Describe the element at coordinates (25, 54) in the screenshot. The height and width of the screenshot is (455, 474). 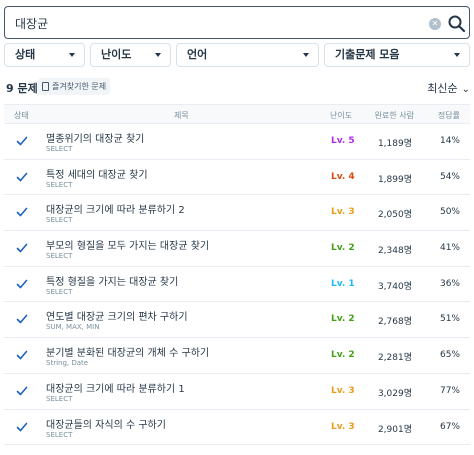
I see `filter-label: 상태` at that location.